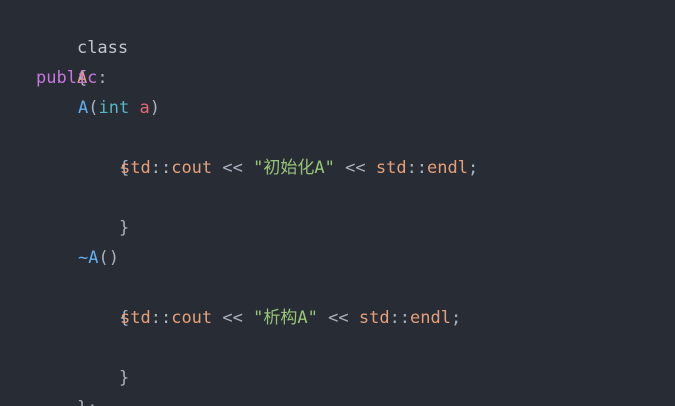  Describe the element at coordinates (102, 78) in the screenshot. I see `colon: :` at that location.